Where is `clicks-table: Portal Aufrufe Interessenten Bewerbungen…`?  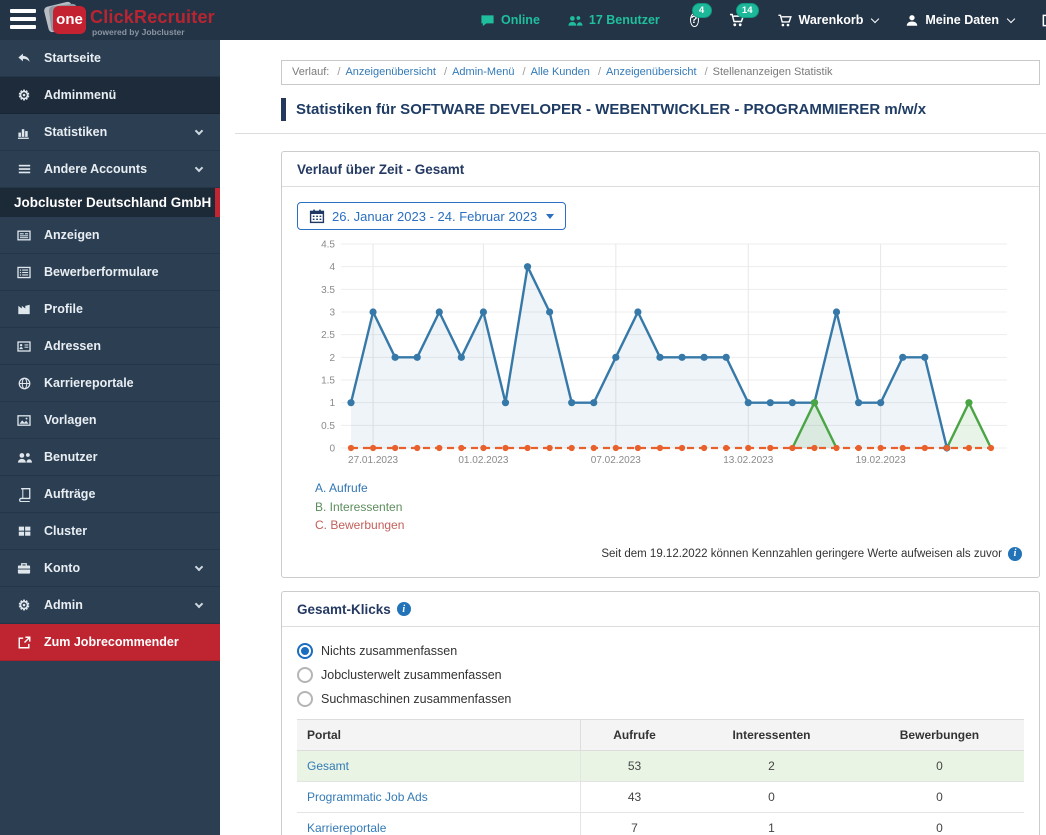 clicks-table: Portal Aufrufe Interessenten Bewerbungen… is located at coordinates (660, 776).